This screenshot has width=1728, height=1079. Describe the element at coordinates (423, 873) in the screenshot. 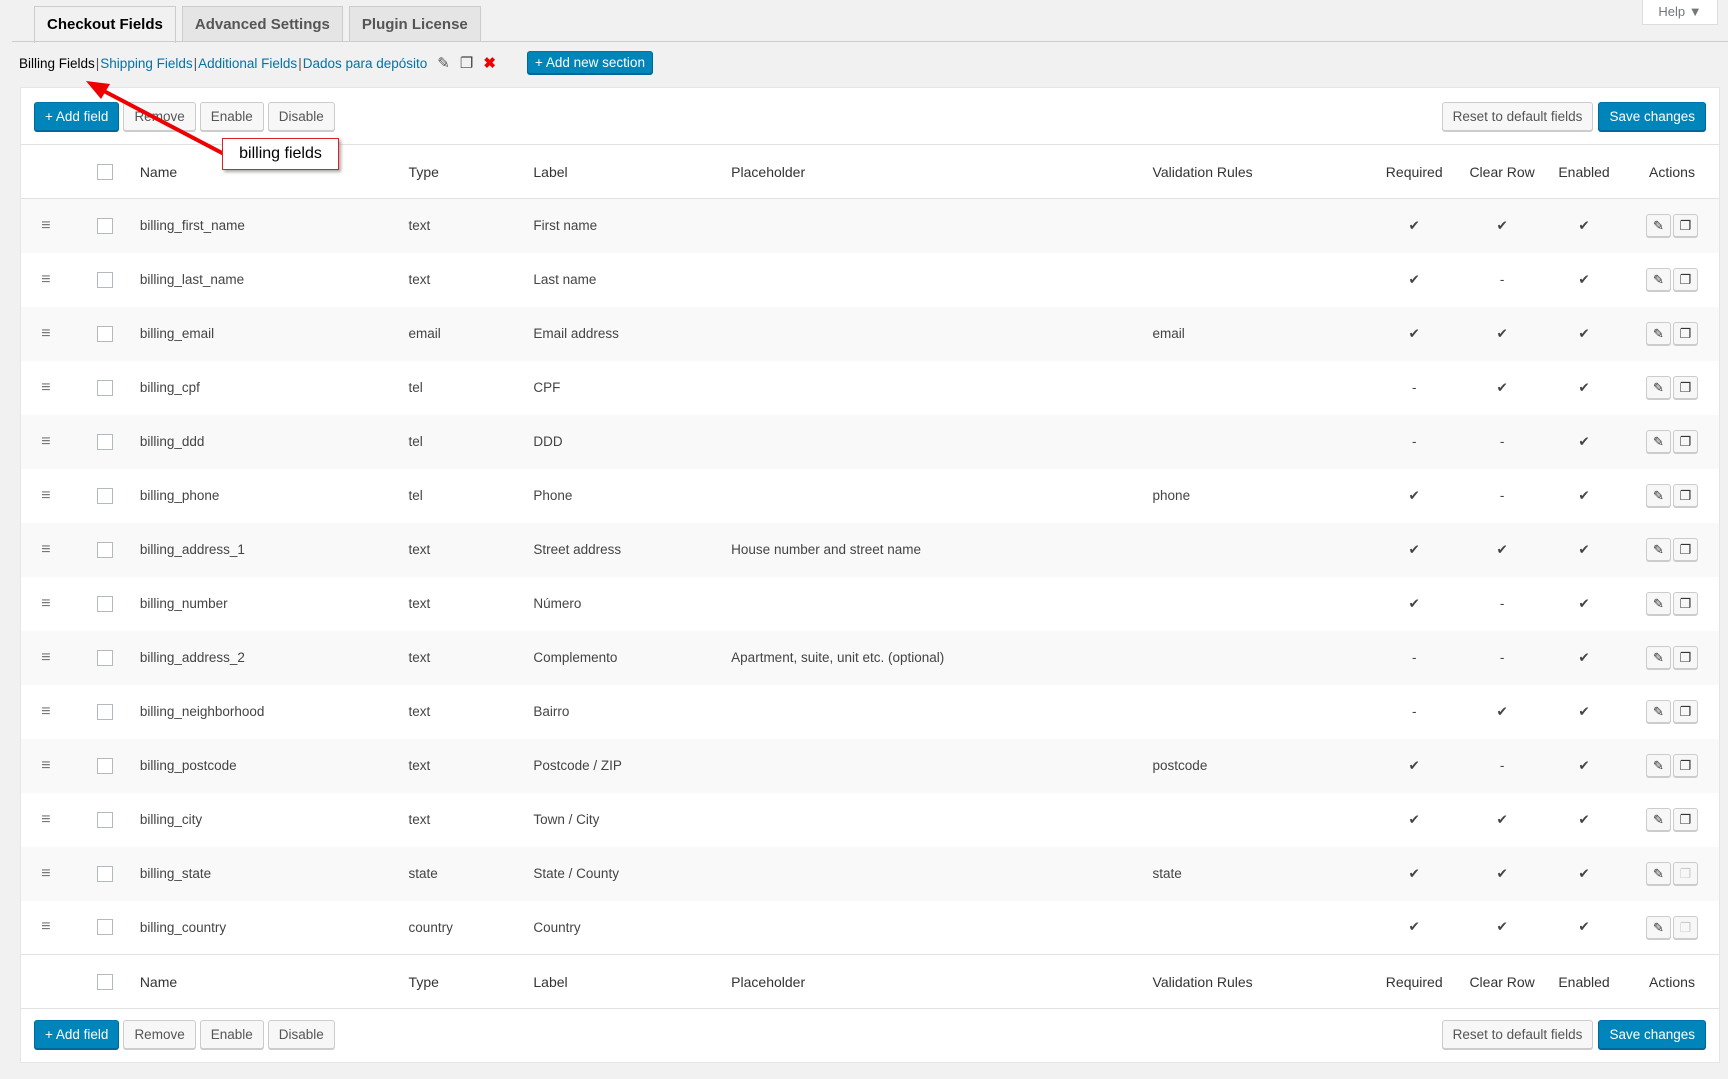

I see `field-type: state` at that location.